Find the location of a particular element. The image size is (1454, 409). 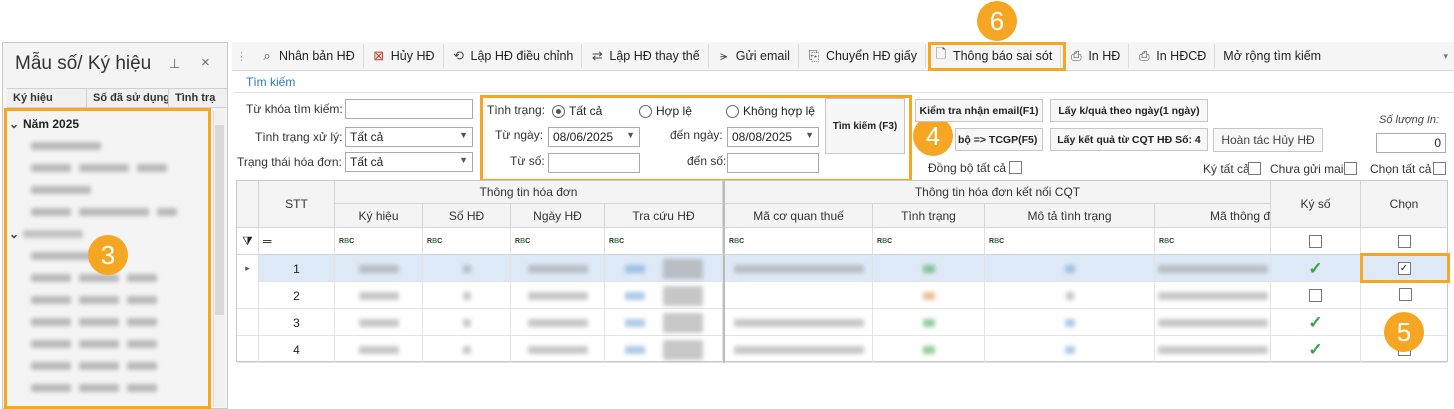

filter-ngay-hd: RBC is located at coordinates (558, 241).